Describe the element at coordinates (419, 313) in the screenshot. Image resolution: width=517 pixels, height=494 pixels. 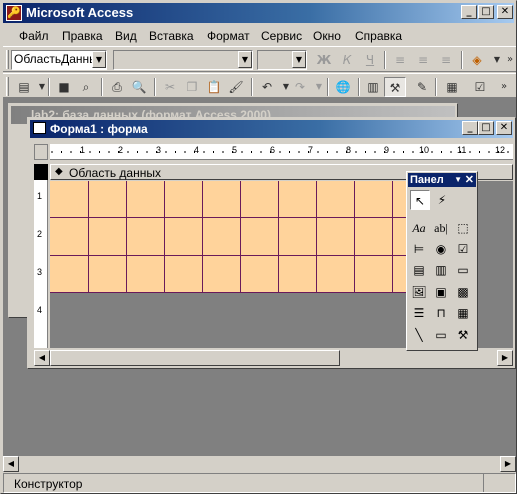
I see `page-break-icon: ☰` at that location.